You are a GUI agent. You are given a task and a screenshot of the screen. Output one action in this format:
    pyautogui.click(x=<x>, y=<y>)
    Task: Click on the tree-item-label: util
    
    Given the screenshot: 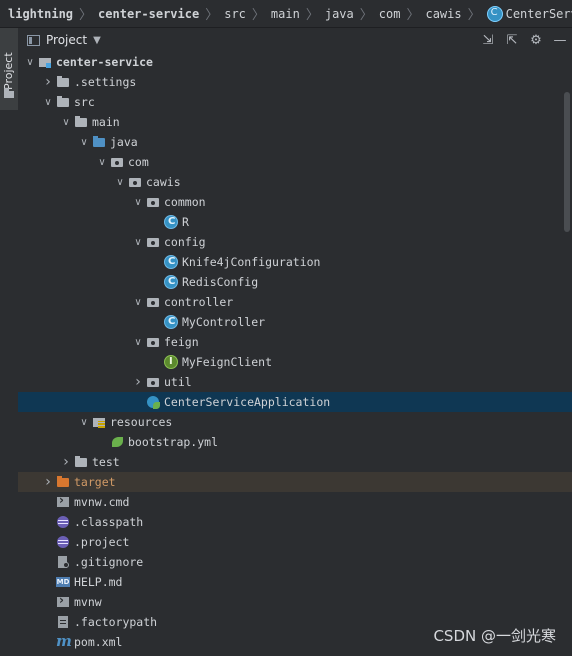 What is the action you would take?
    pyautogui.click(x=178, y=382)
    